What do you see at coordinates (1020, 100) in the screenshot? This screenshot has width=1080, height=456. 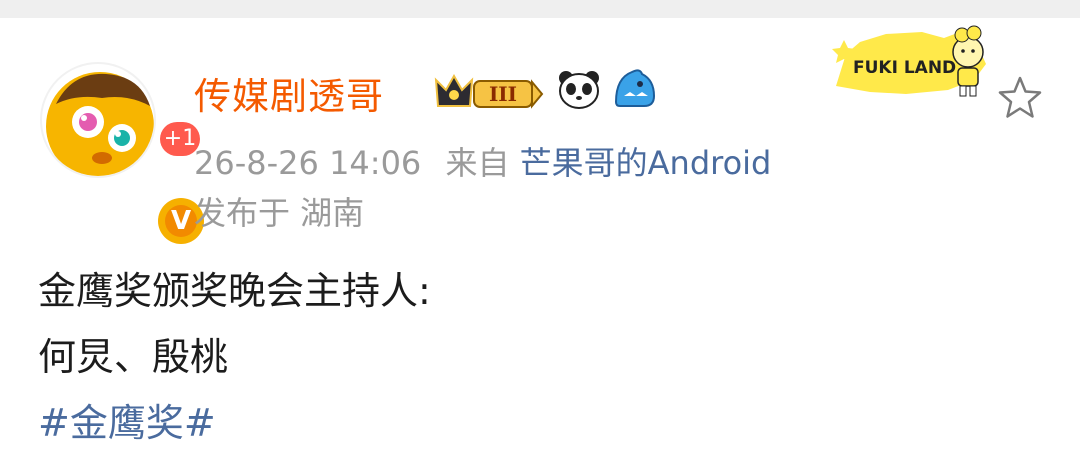 I see `favorite-star-icon` at bounding box center [1020, 100].